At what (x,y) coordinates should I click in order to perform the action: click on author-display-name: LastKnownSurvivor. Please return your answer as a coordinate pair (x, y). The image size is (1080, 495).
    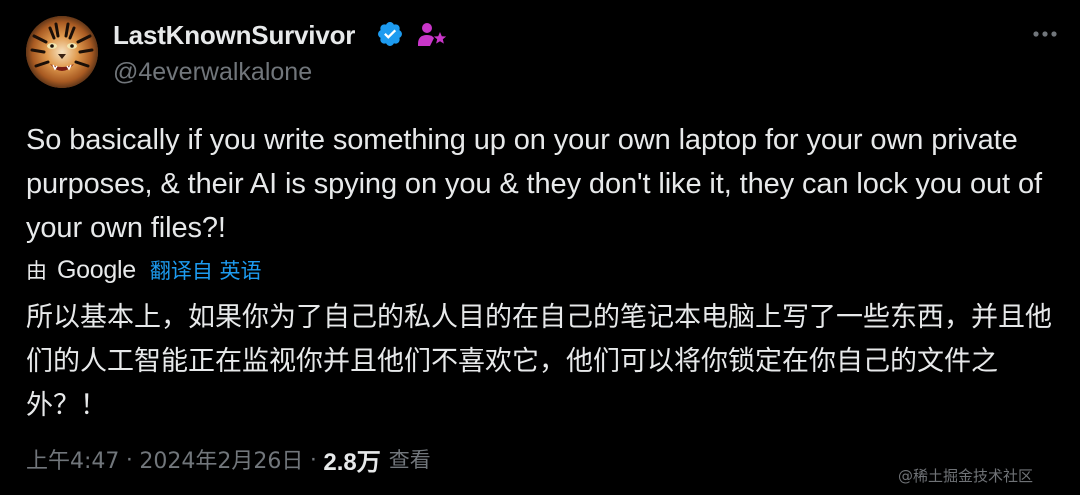
    Looking at the image, I should click on (234, 35).